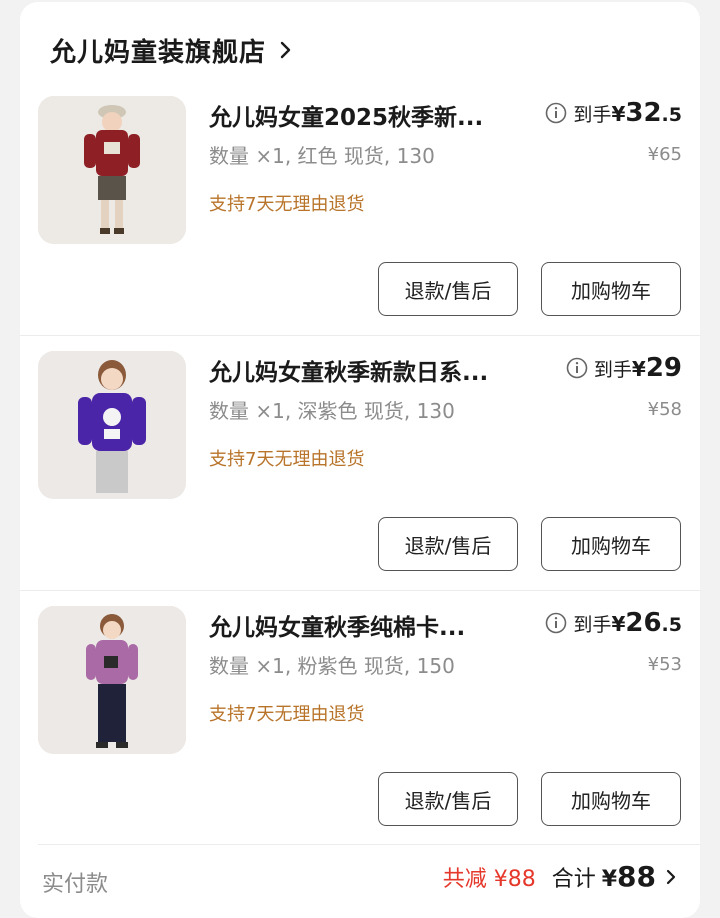 The image size is (720, 918). What do you see at coordinates (643, 113) in the screenshot?
I see `price-integer: 32` at bounding box center [643, 113].